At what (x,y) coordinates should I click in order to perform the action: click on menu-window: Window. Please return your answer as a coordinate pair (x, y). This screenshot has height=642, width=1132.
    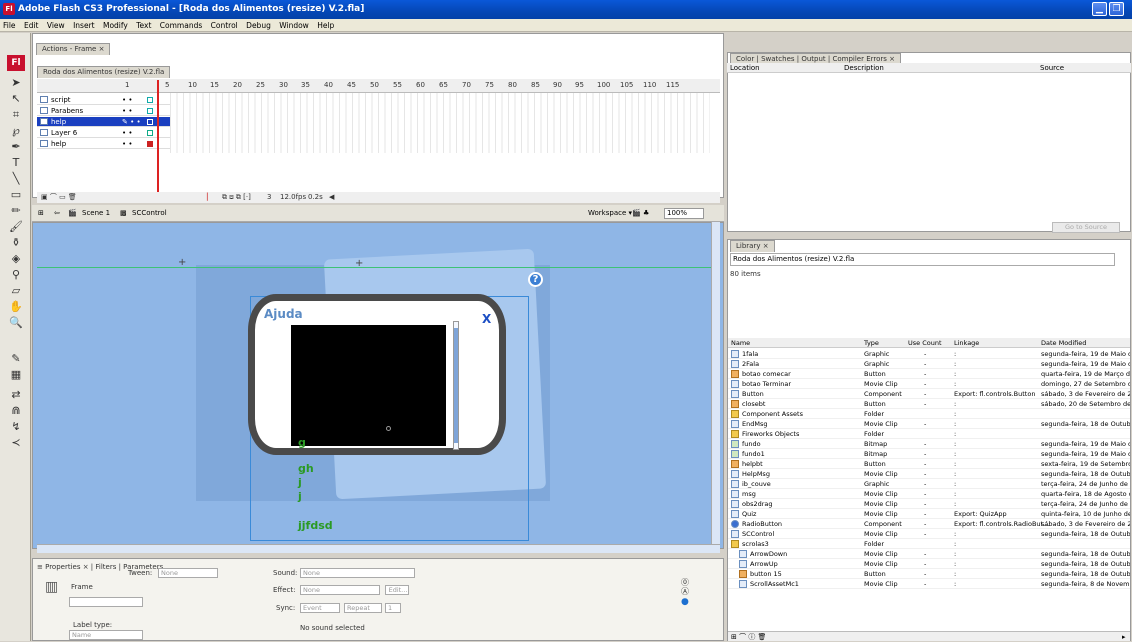
    Looking at the image, I should click on (294, 25).